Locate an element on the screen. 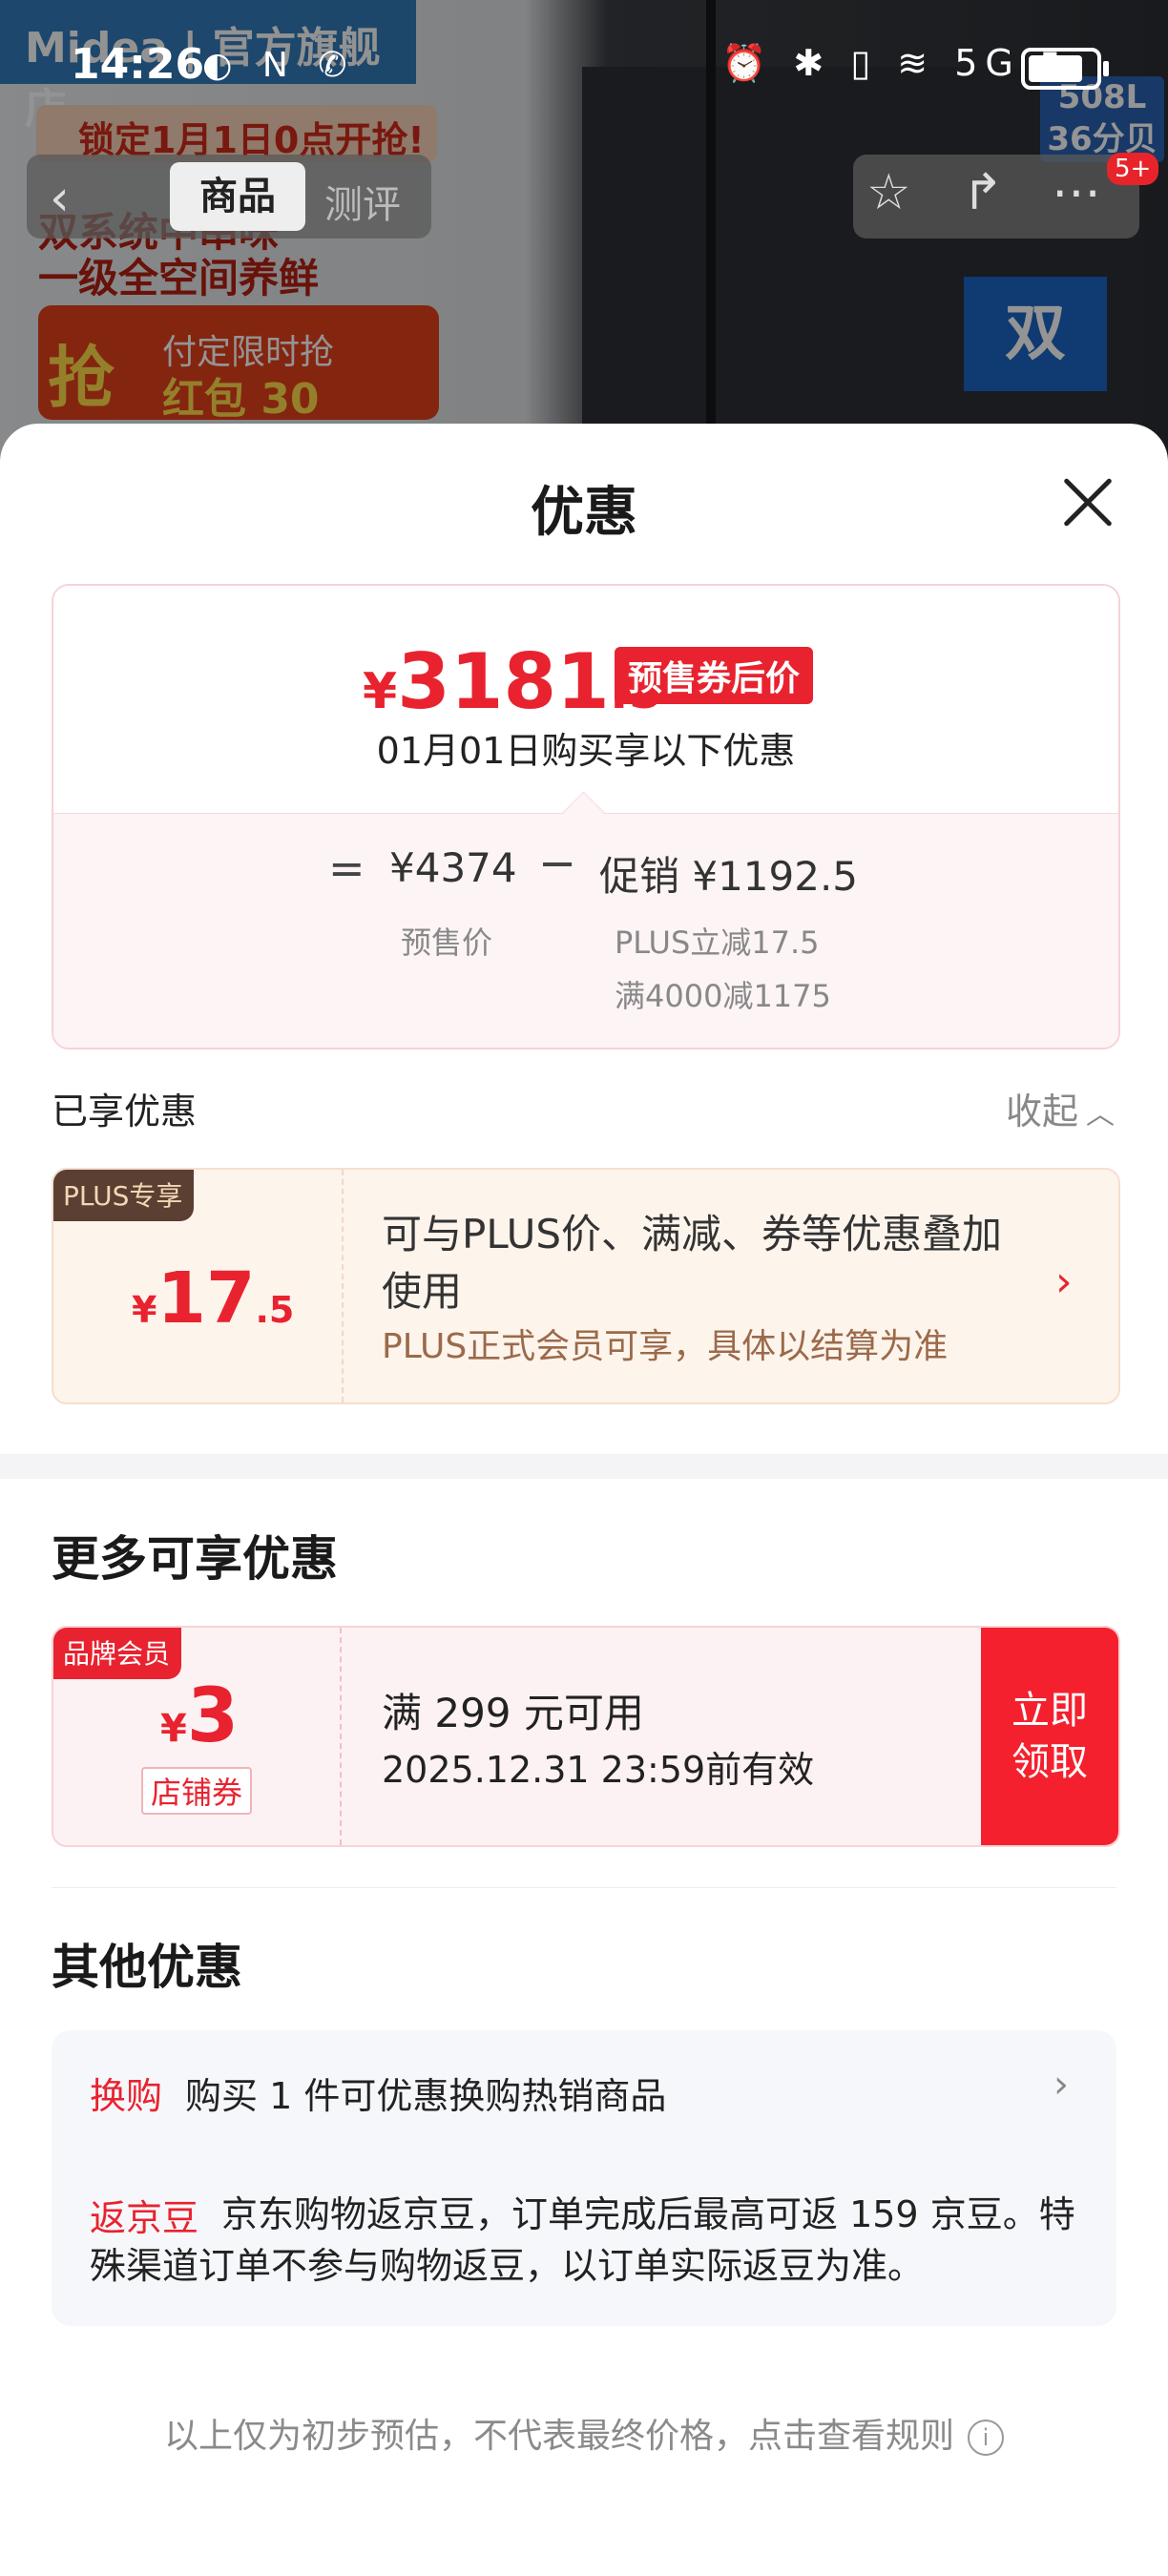 Image resolution: width=1168 pixels, height=2576 pixels. rules-disclaimer: 以上仅为初步预估，不代表最终价格，点击查看规则 i is located at coordinates (584, 2433).